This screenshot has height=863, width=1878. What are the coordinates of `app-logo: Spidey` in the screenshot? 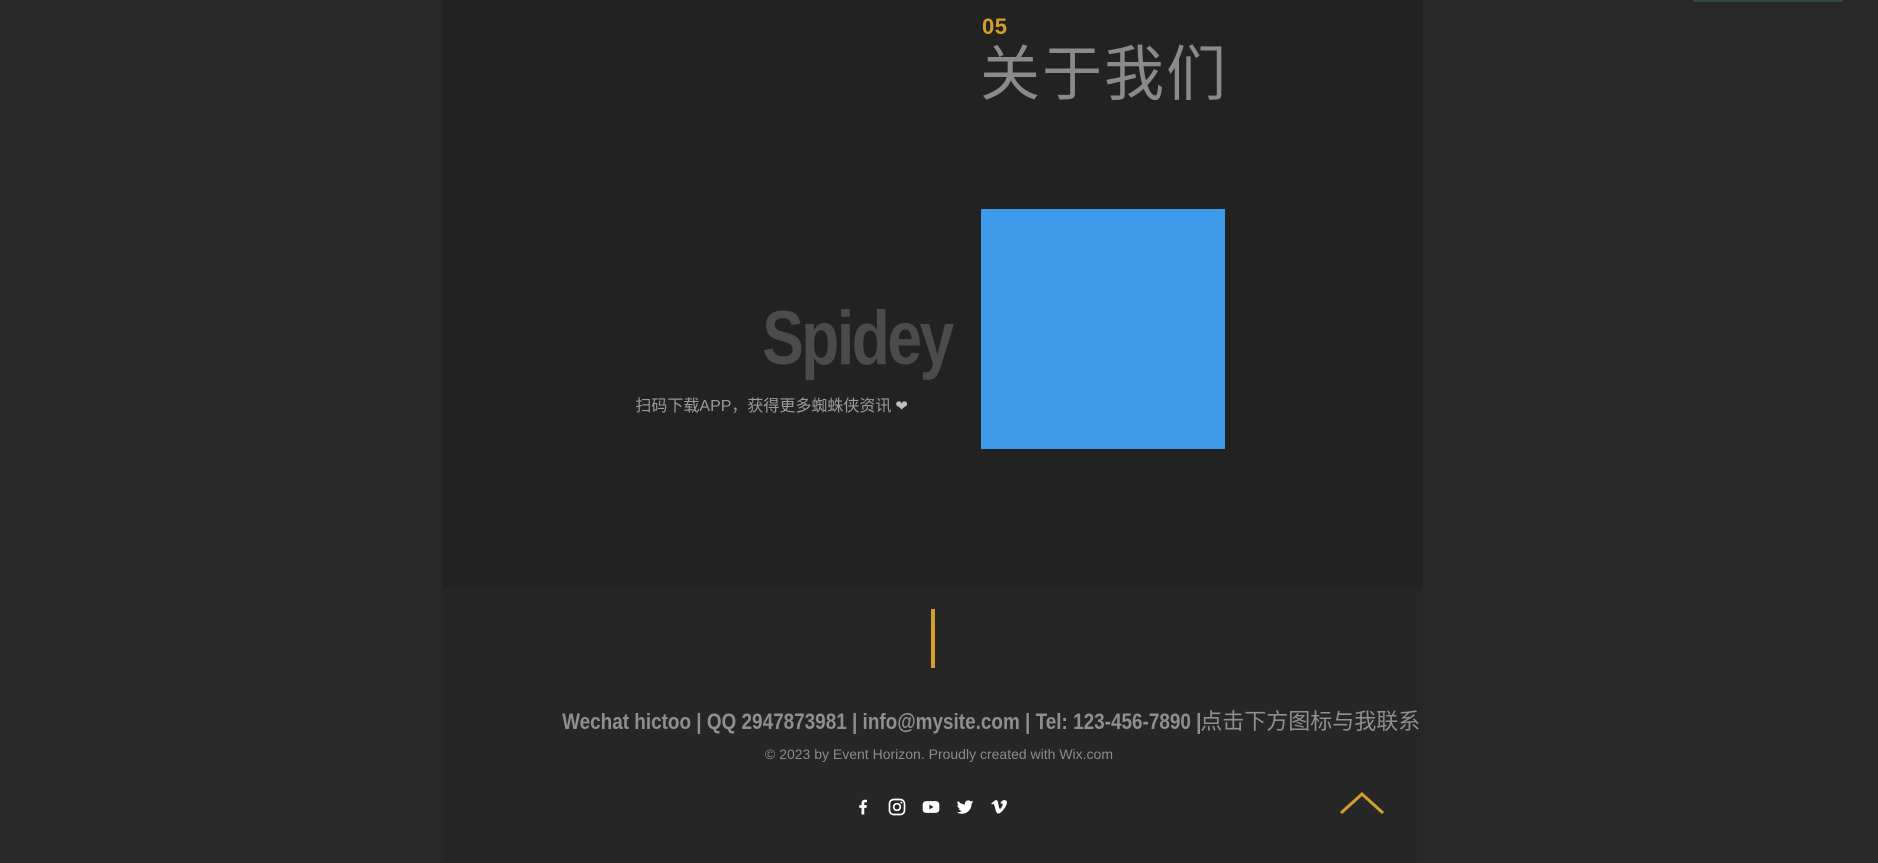 It's located at (858, 338).